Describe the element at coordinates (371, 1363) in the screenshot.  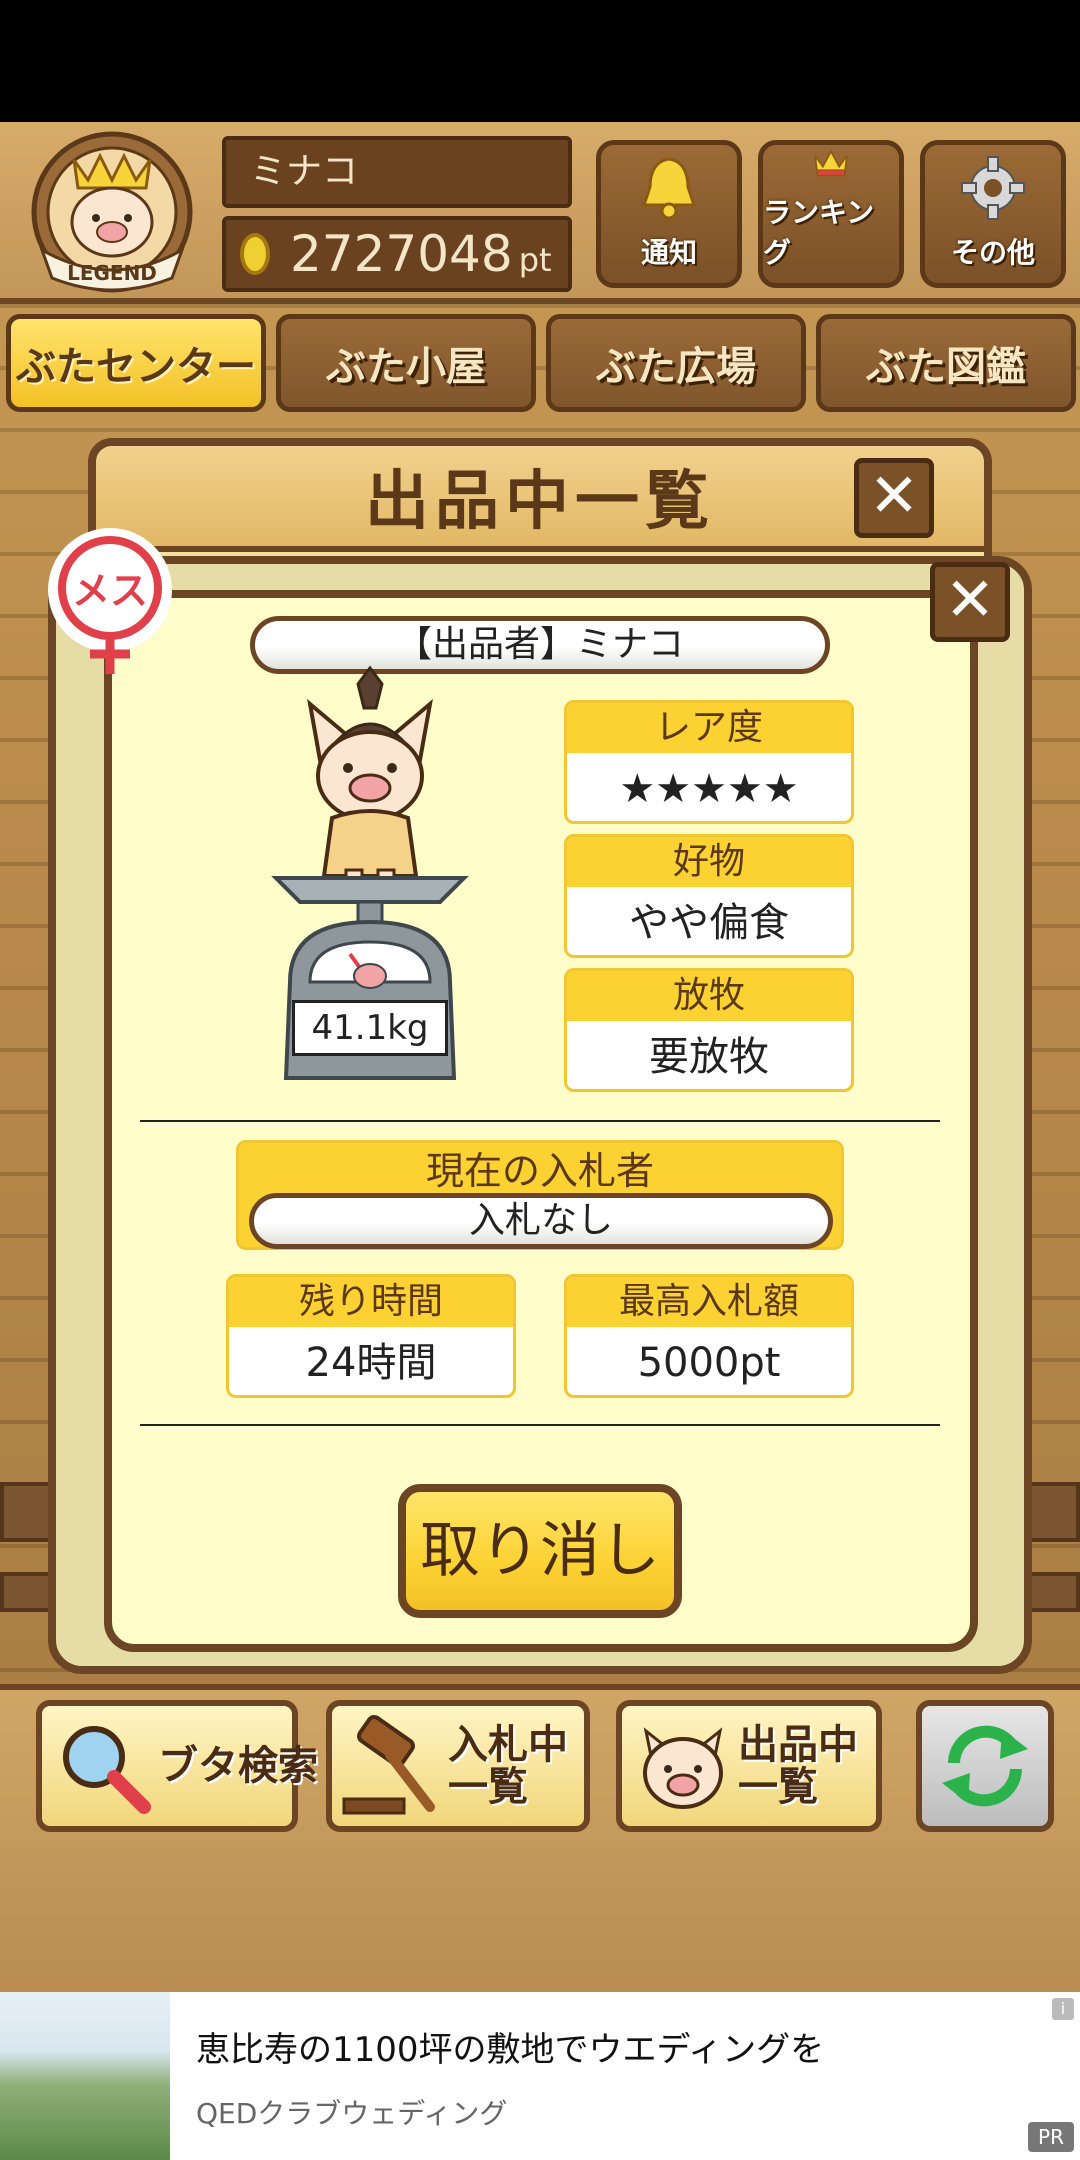
I see `time-left-value: 24時間` at that location.